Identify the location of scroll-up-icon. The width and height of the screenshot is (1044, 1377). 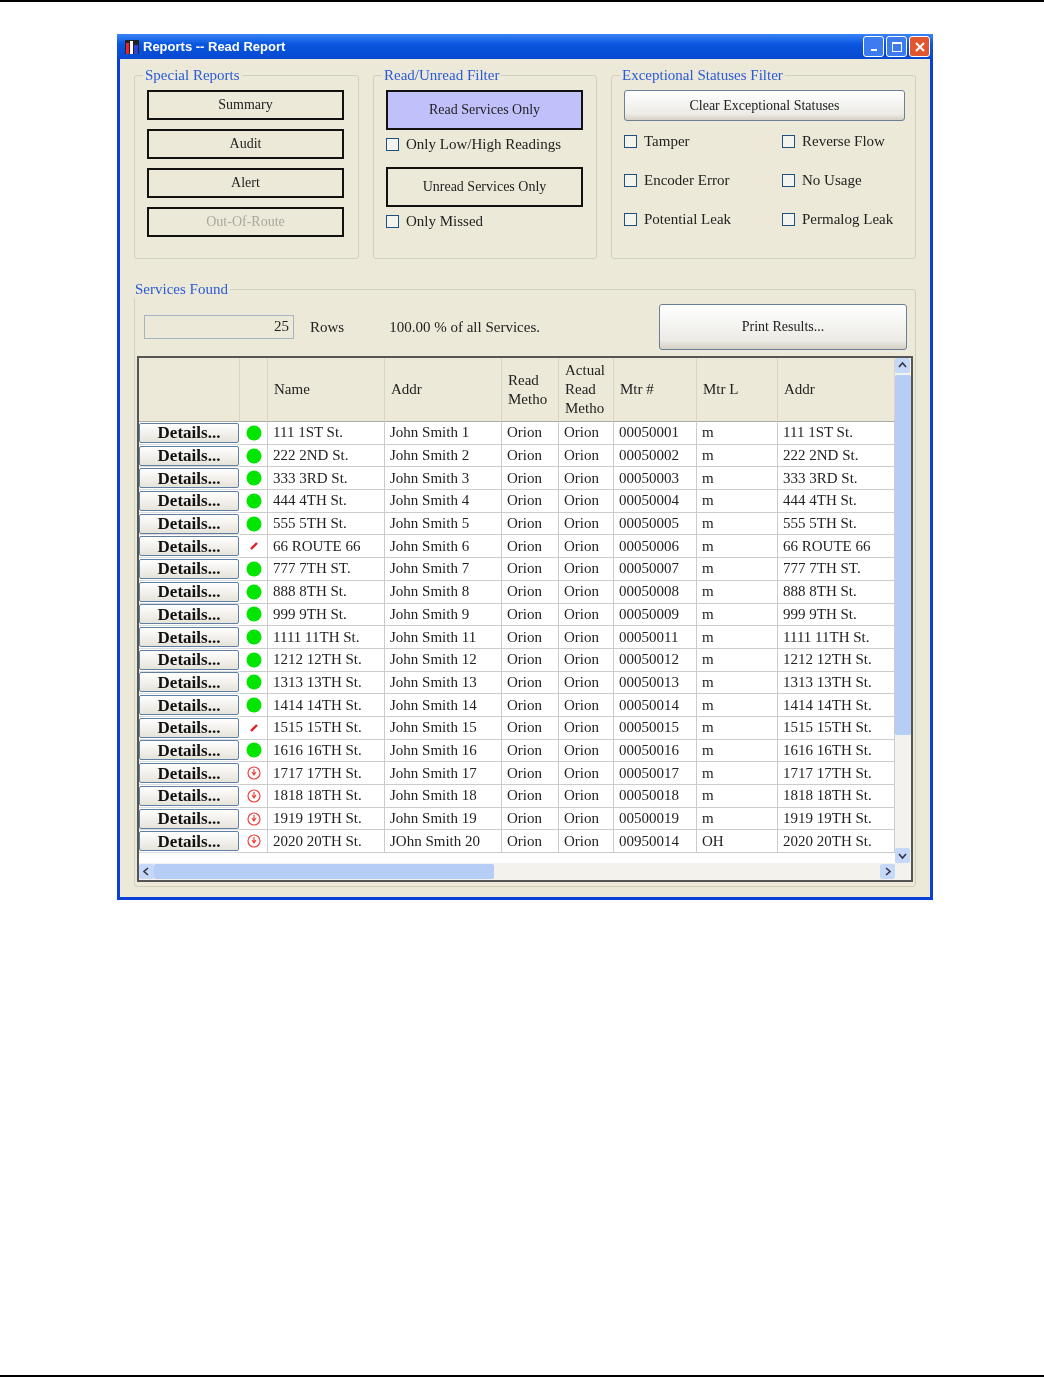
(902, 365).